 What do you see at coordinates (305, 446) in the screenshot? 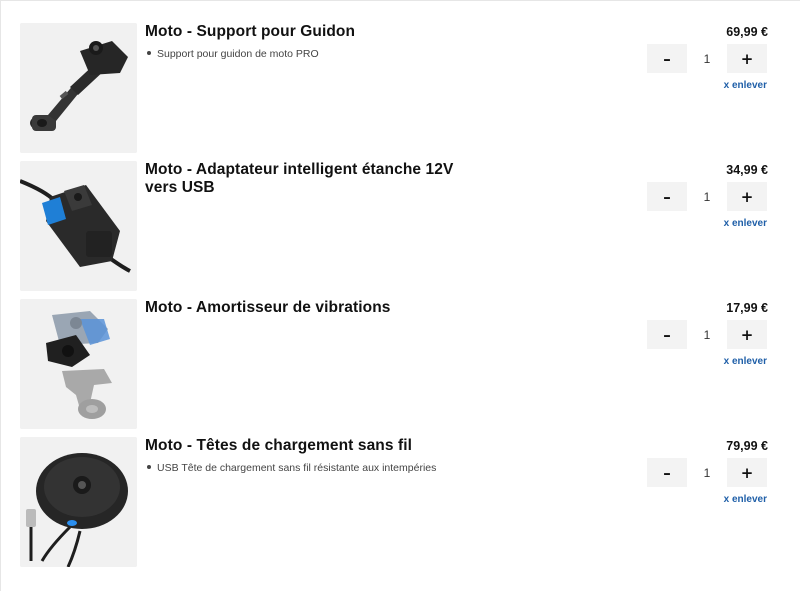
I see `product-title: Moto - Têtes de chargement sans fil` at bounding box center [305, 446].